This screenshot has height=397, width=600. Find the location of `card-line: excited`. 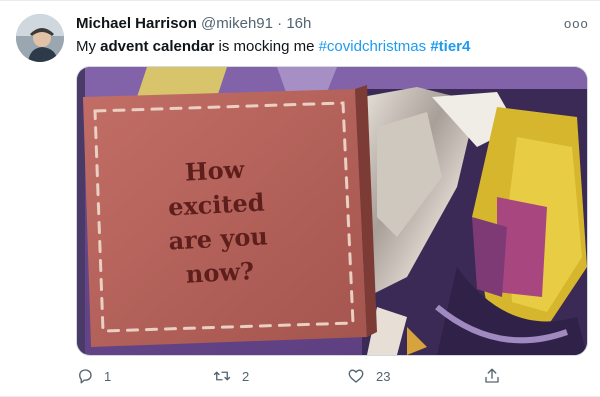

card-line: excited is located at coordinates (216, 205).